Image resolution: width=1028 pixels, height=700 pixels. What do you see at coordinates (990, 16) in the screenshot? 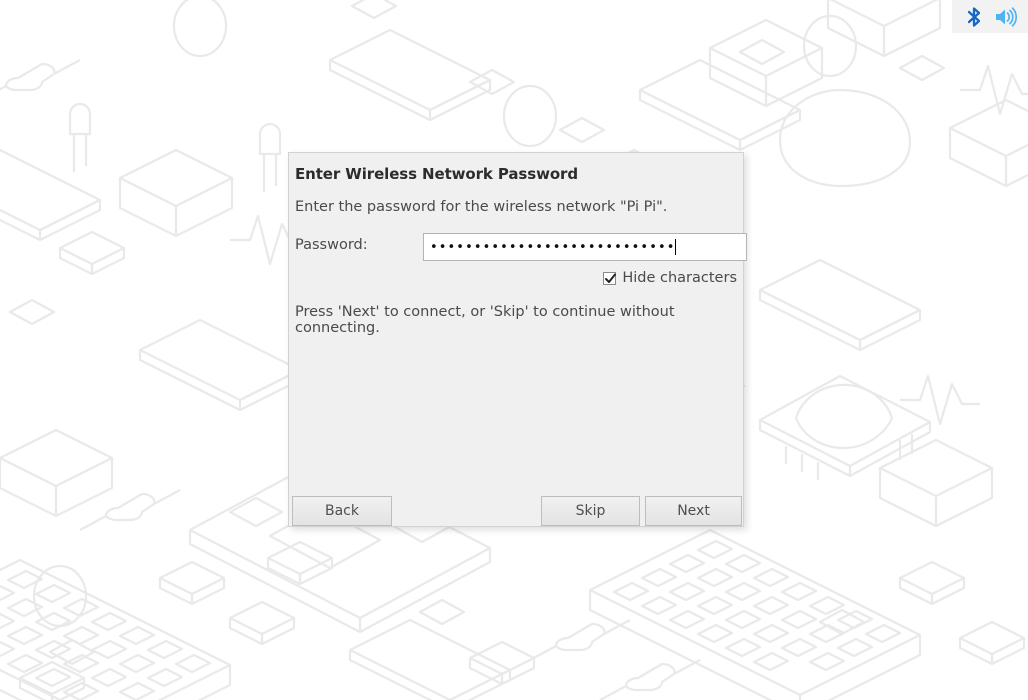
I see `system-tray` at bounding box center [990, 16].